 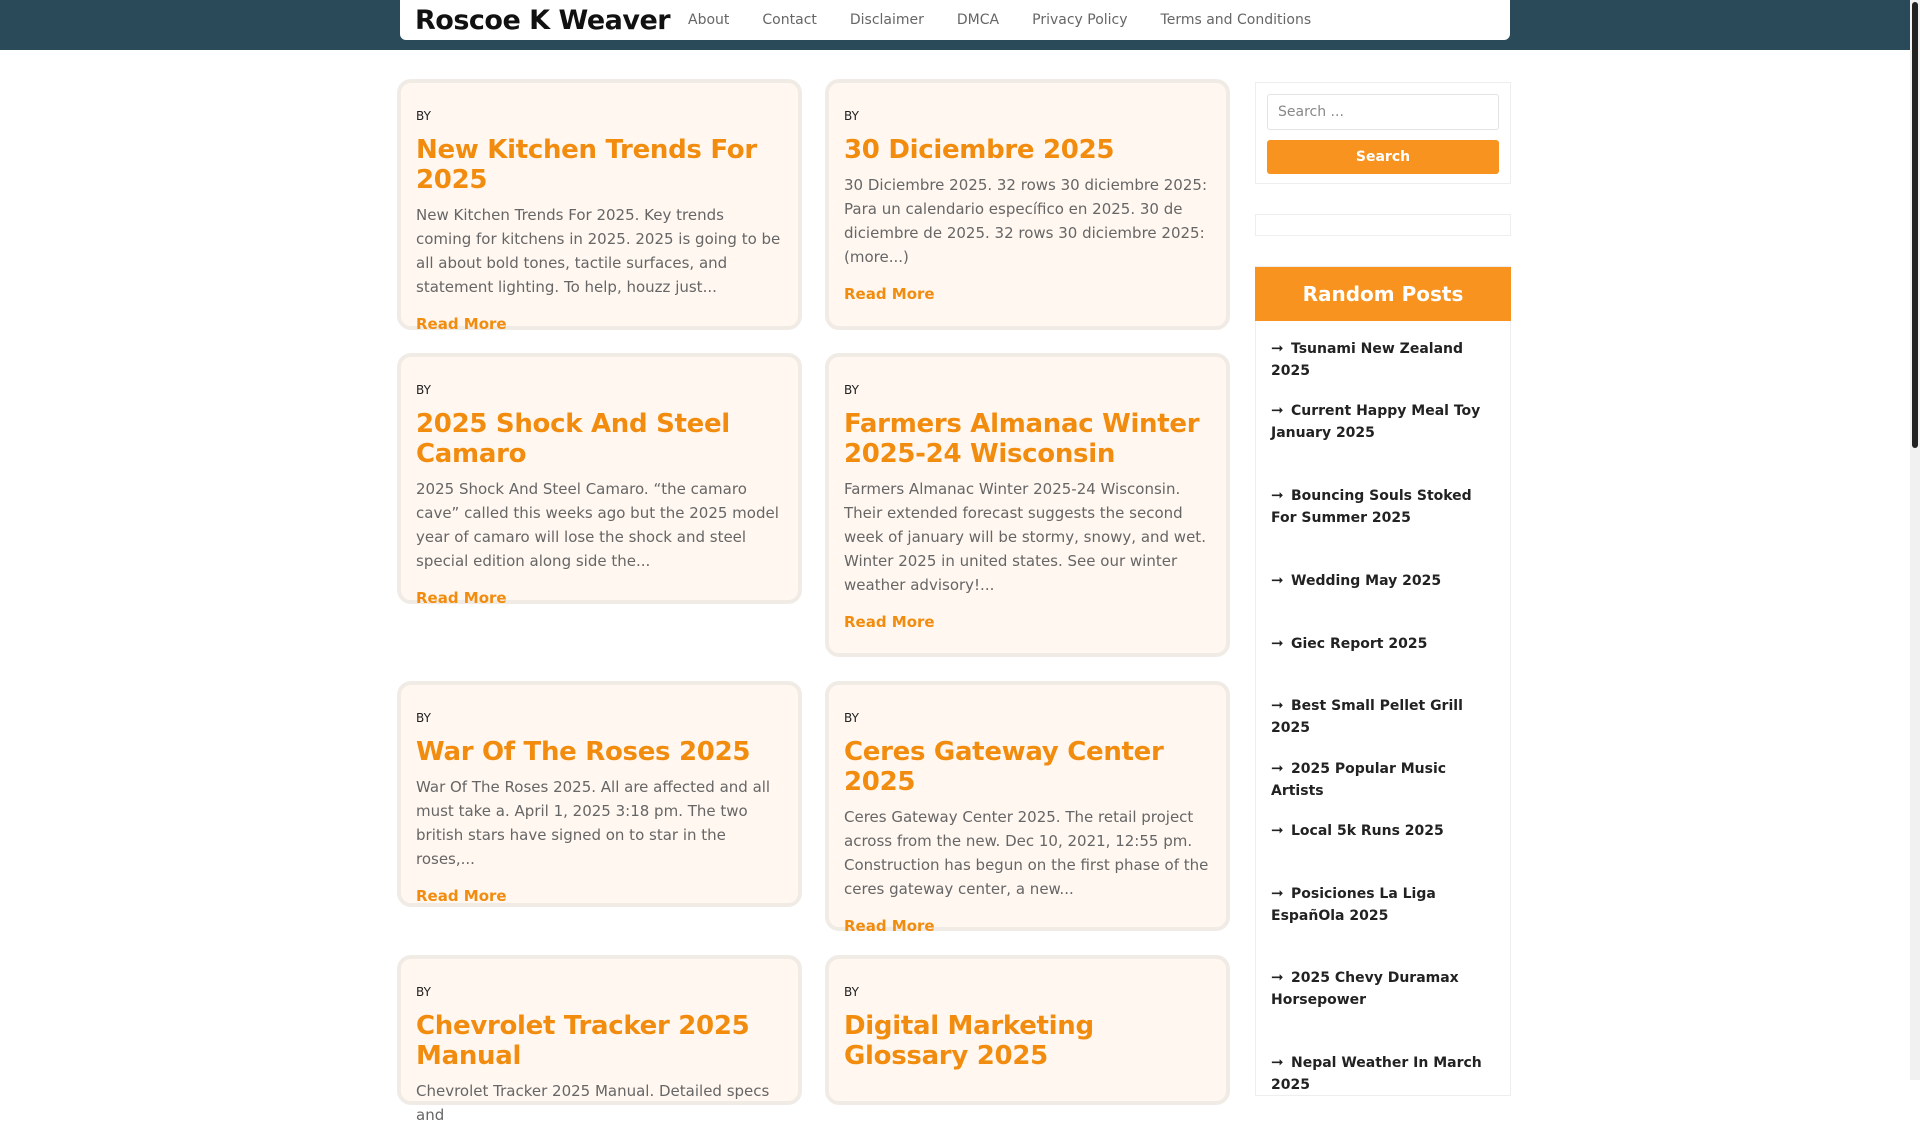 I want to click on random-post-item: ➞ Current Happy Meal Toy January 2025, so click(x=1385, y=421).